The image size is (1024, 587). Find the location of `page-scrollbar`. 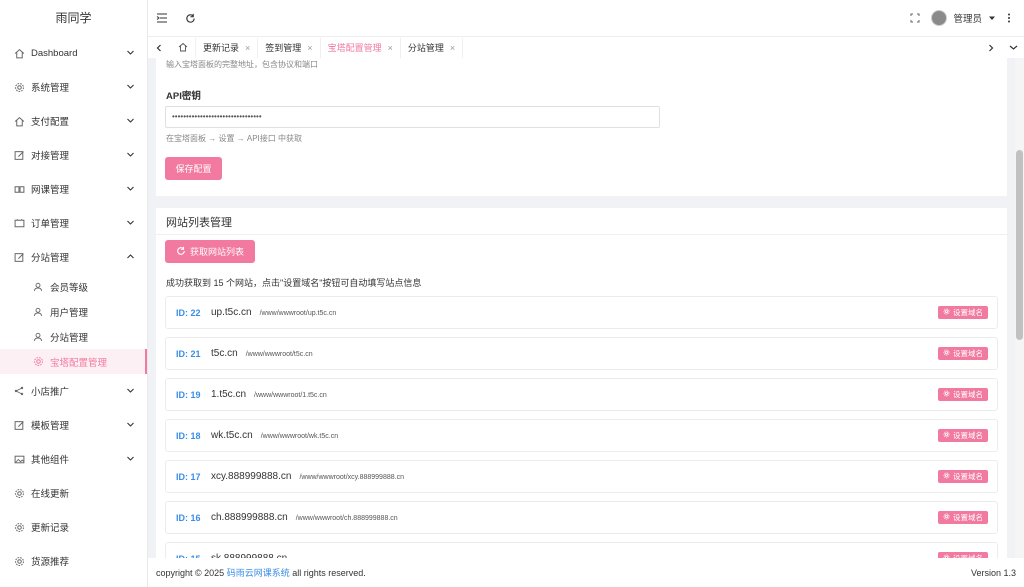

page-scrollbar is located at coordinates (1019, 308).